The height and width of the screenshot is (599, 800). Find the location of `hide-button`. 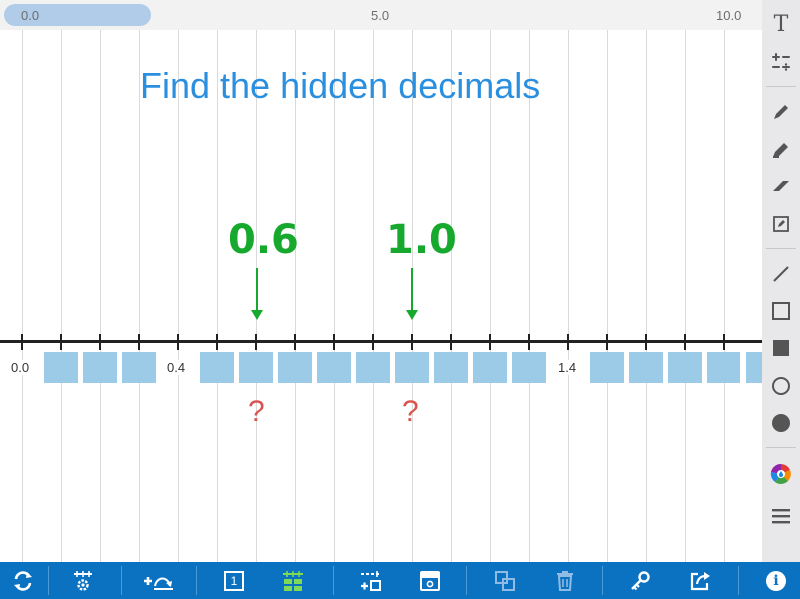

hide-button is located at coordinates (430, 580).